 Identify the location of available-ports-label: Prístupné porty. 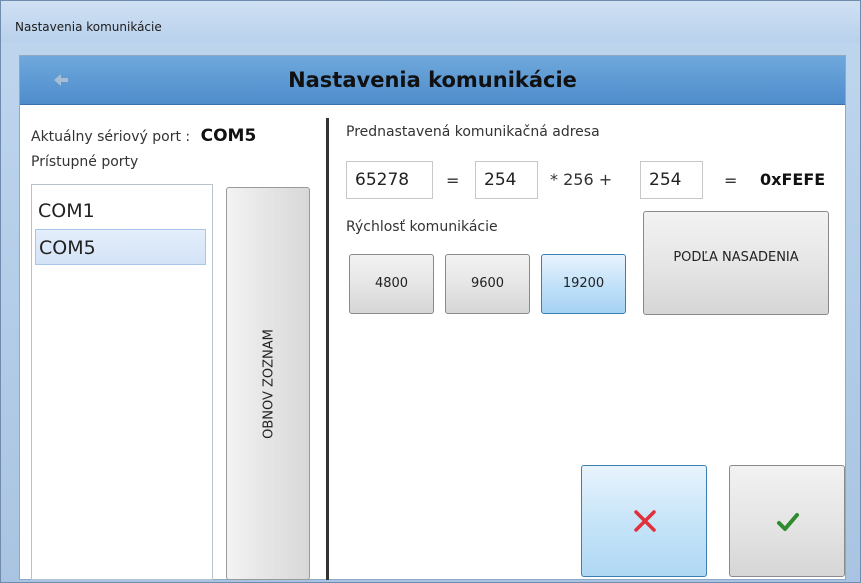
(85, 162).